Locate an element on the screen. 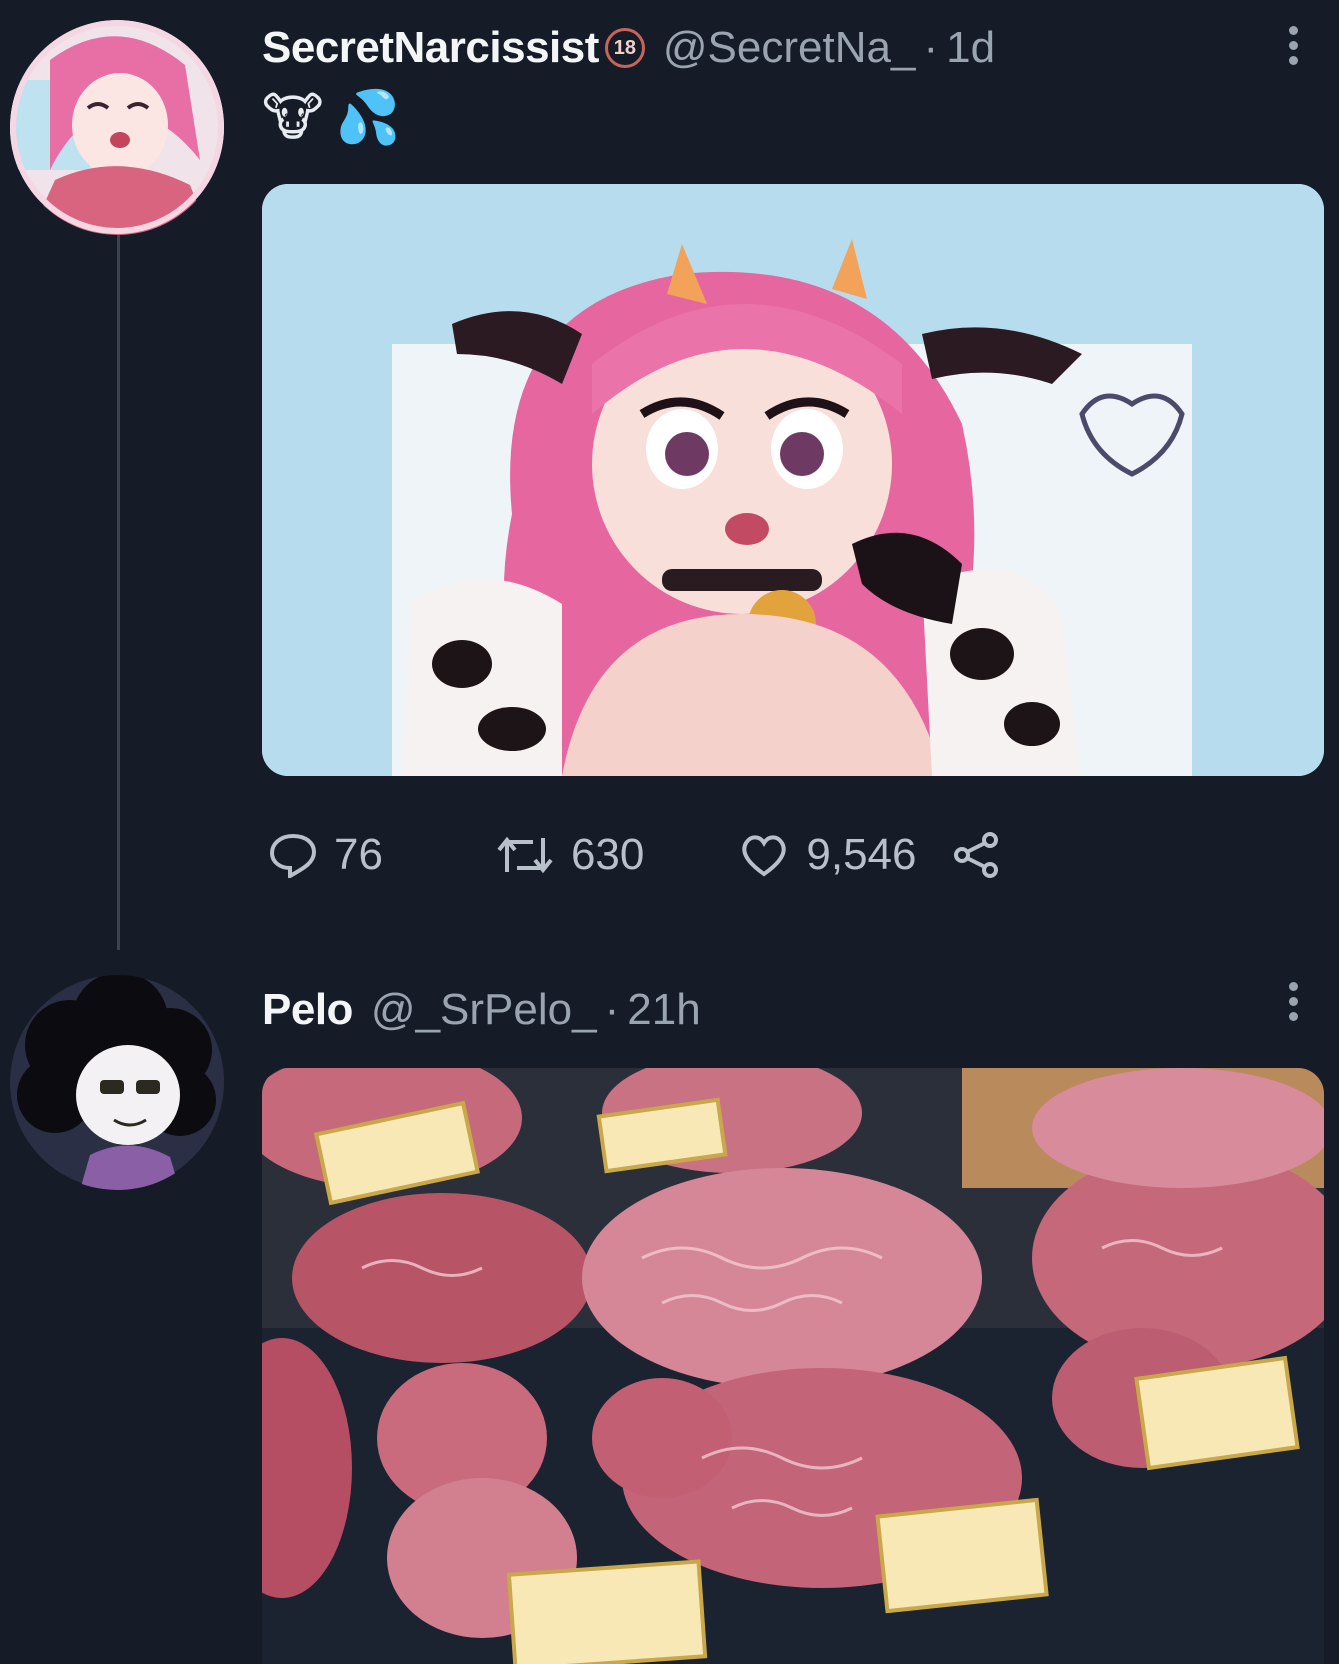  reply-header: Pelo @_SrPelo_ · 21h is located at coordinates (481, 1010).